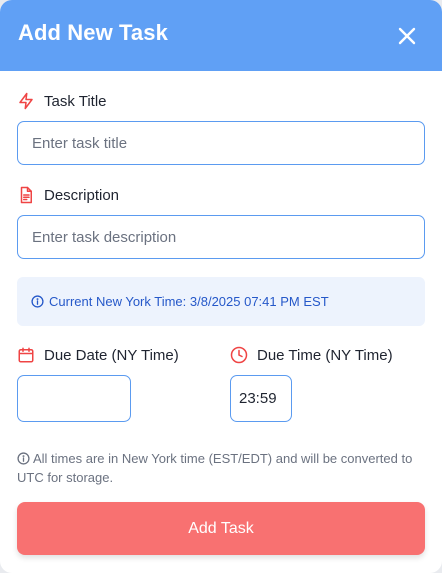 This screenshot has height=573, width=442. I want to click on dialog-header: Add New Task, so click(221, 35).